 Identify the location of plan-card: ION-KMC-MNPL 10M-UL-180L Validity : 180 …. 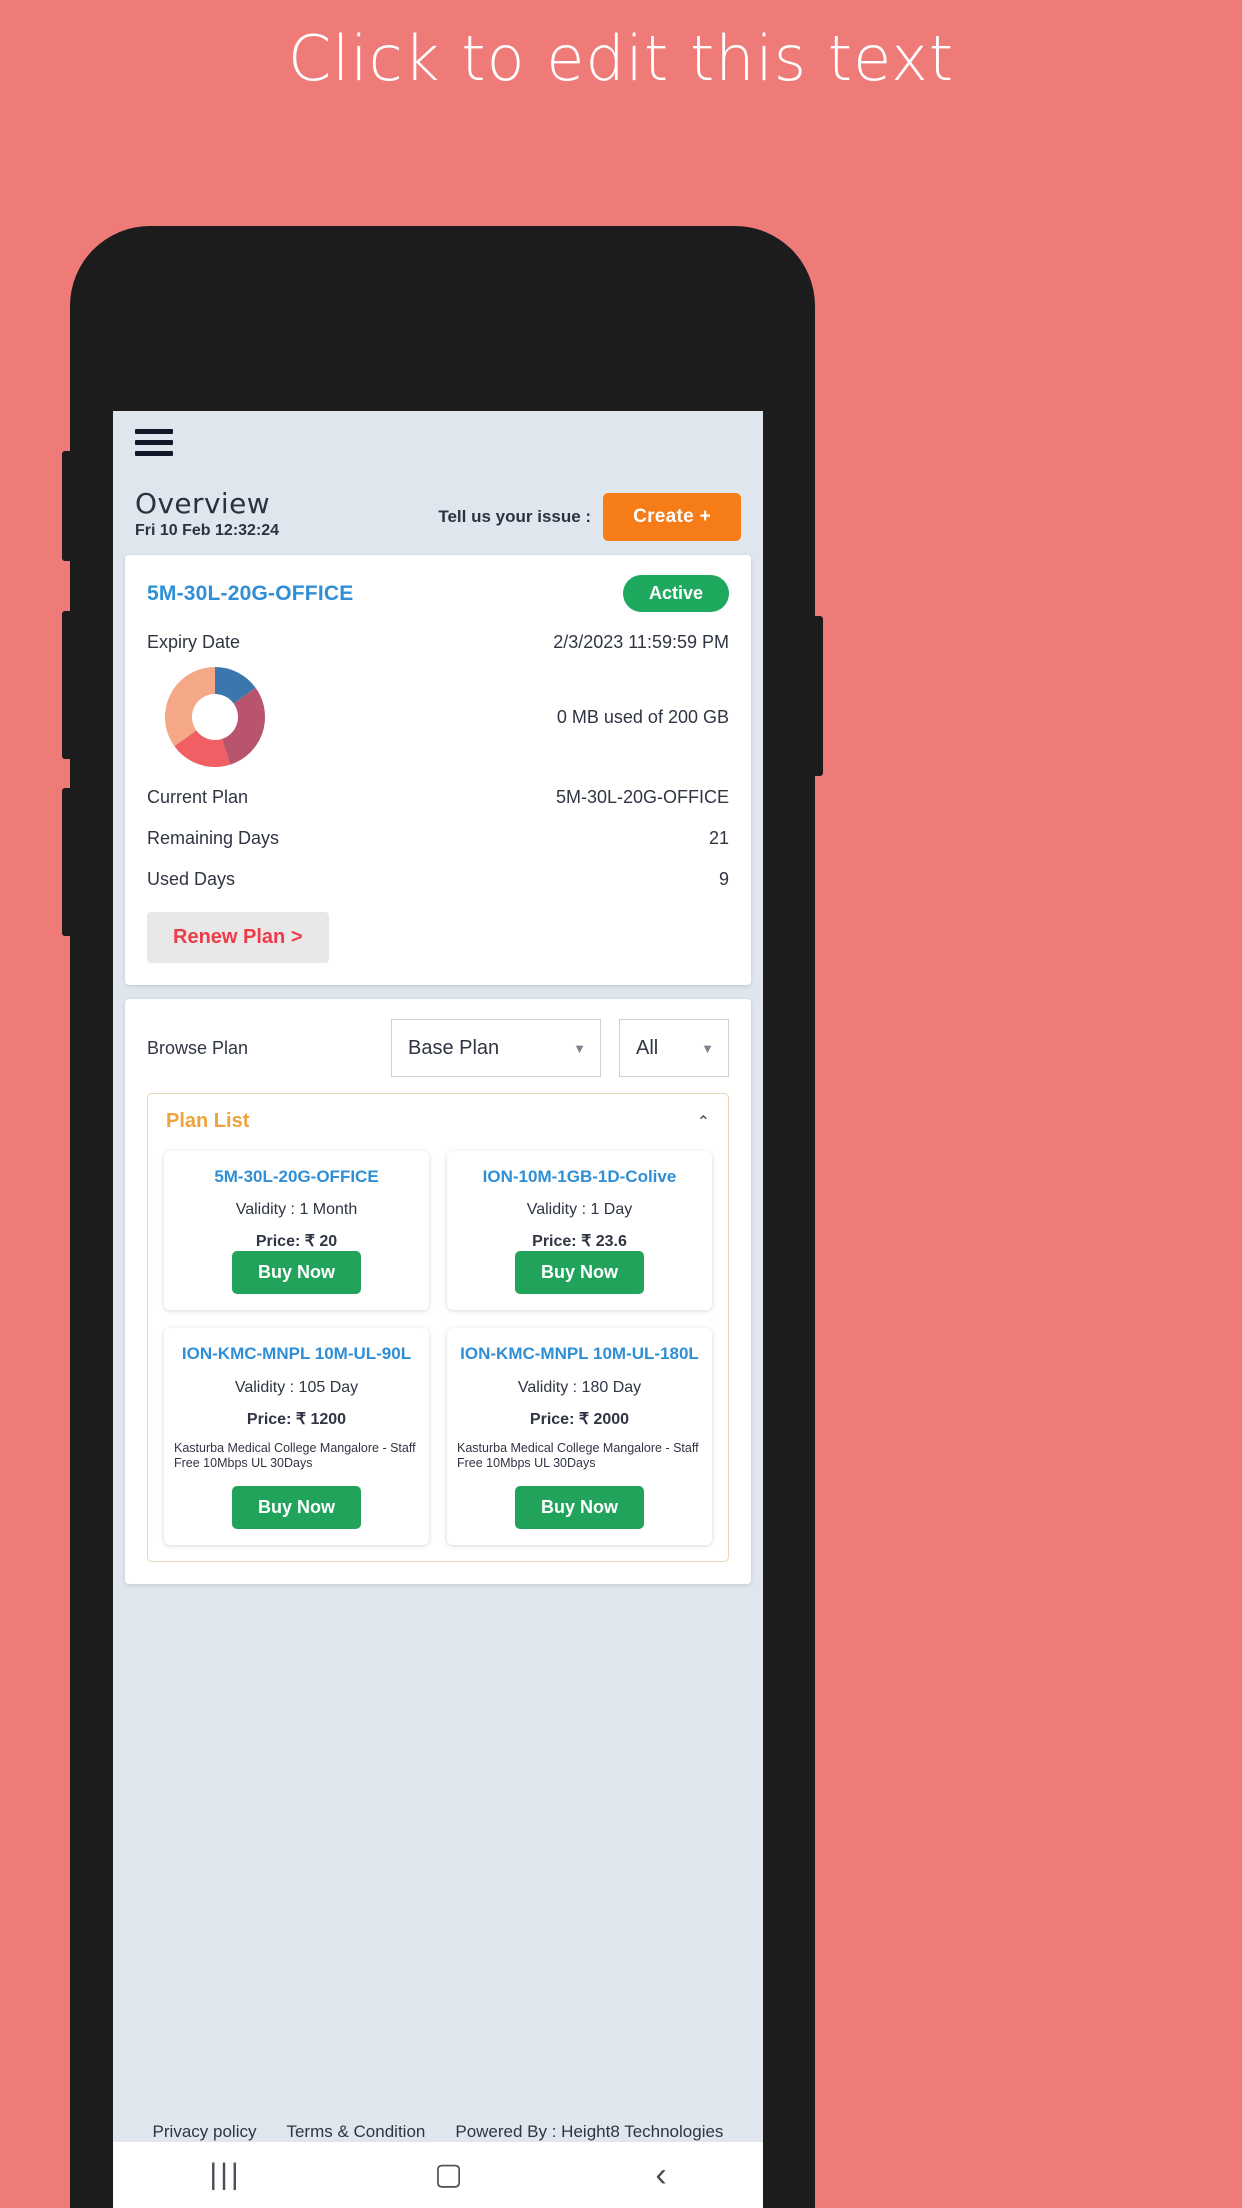
(579, 1437).